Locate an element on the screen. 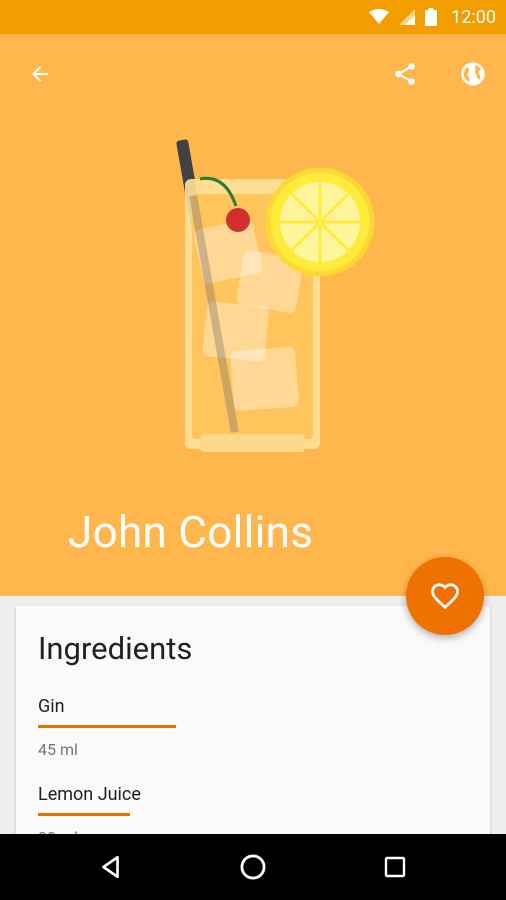 The width and height of the screenshot is (506, 900). navigation-bar is located at coordinates (253, 867).